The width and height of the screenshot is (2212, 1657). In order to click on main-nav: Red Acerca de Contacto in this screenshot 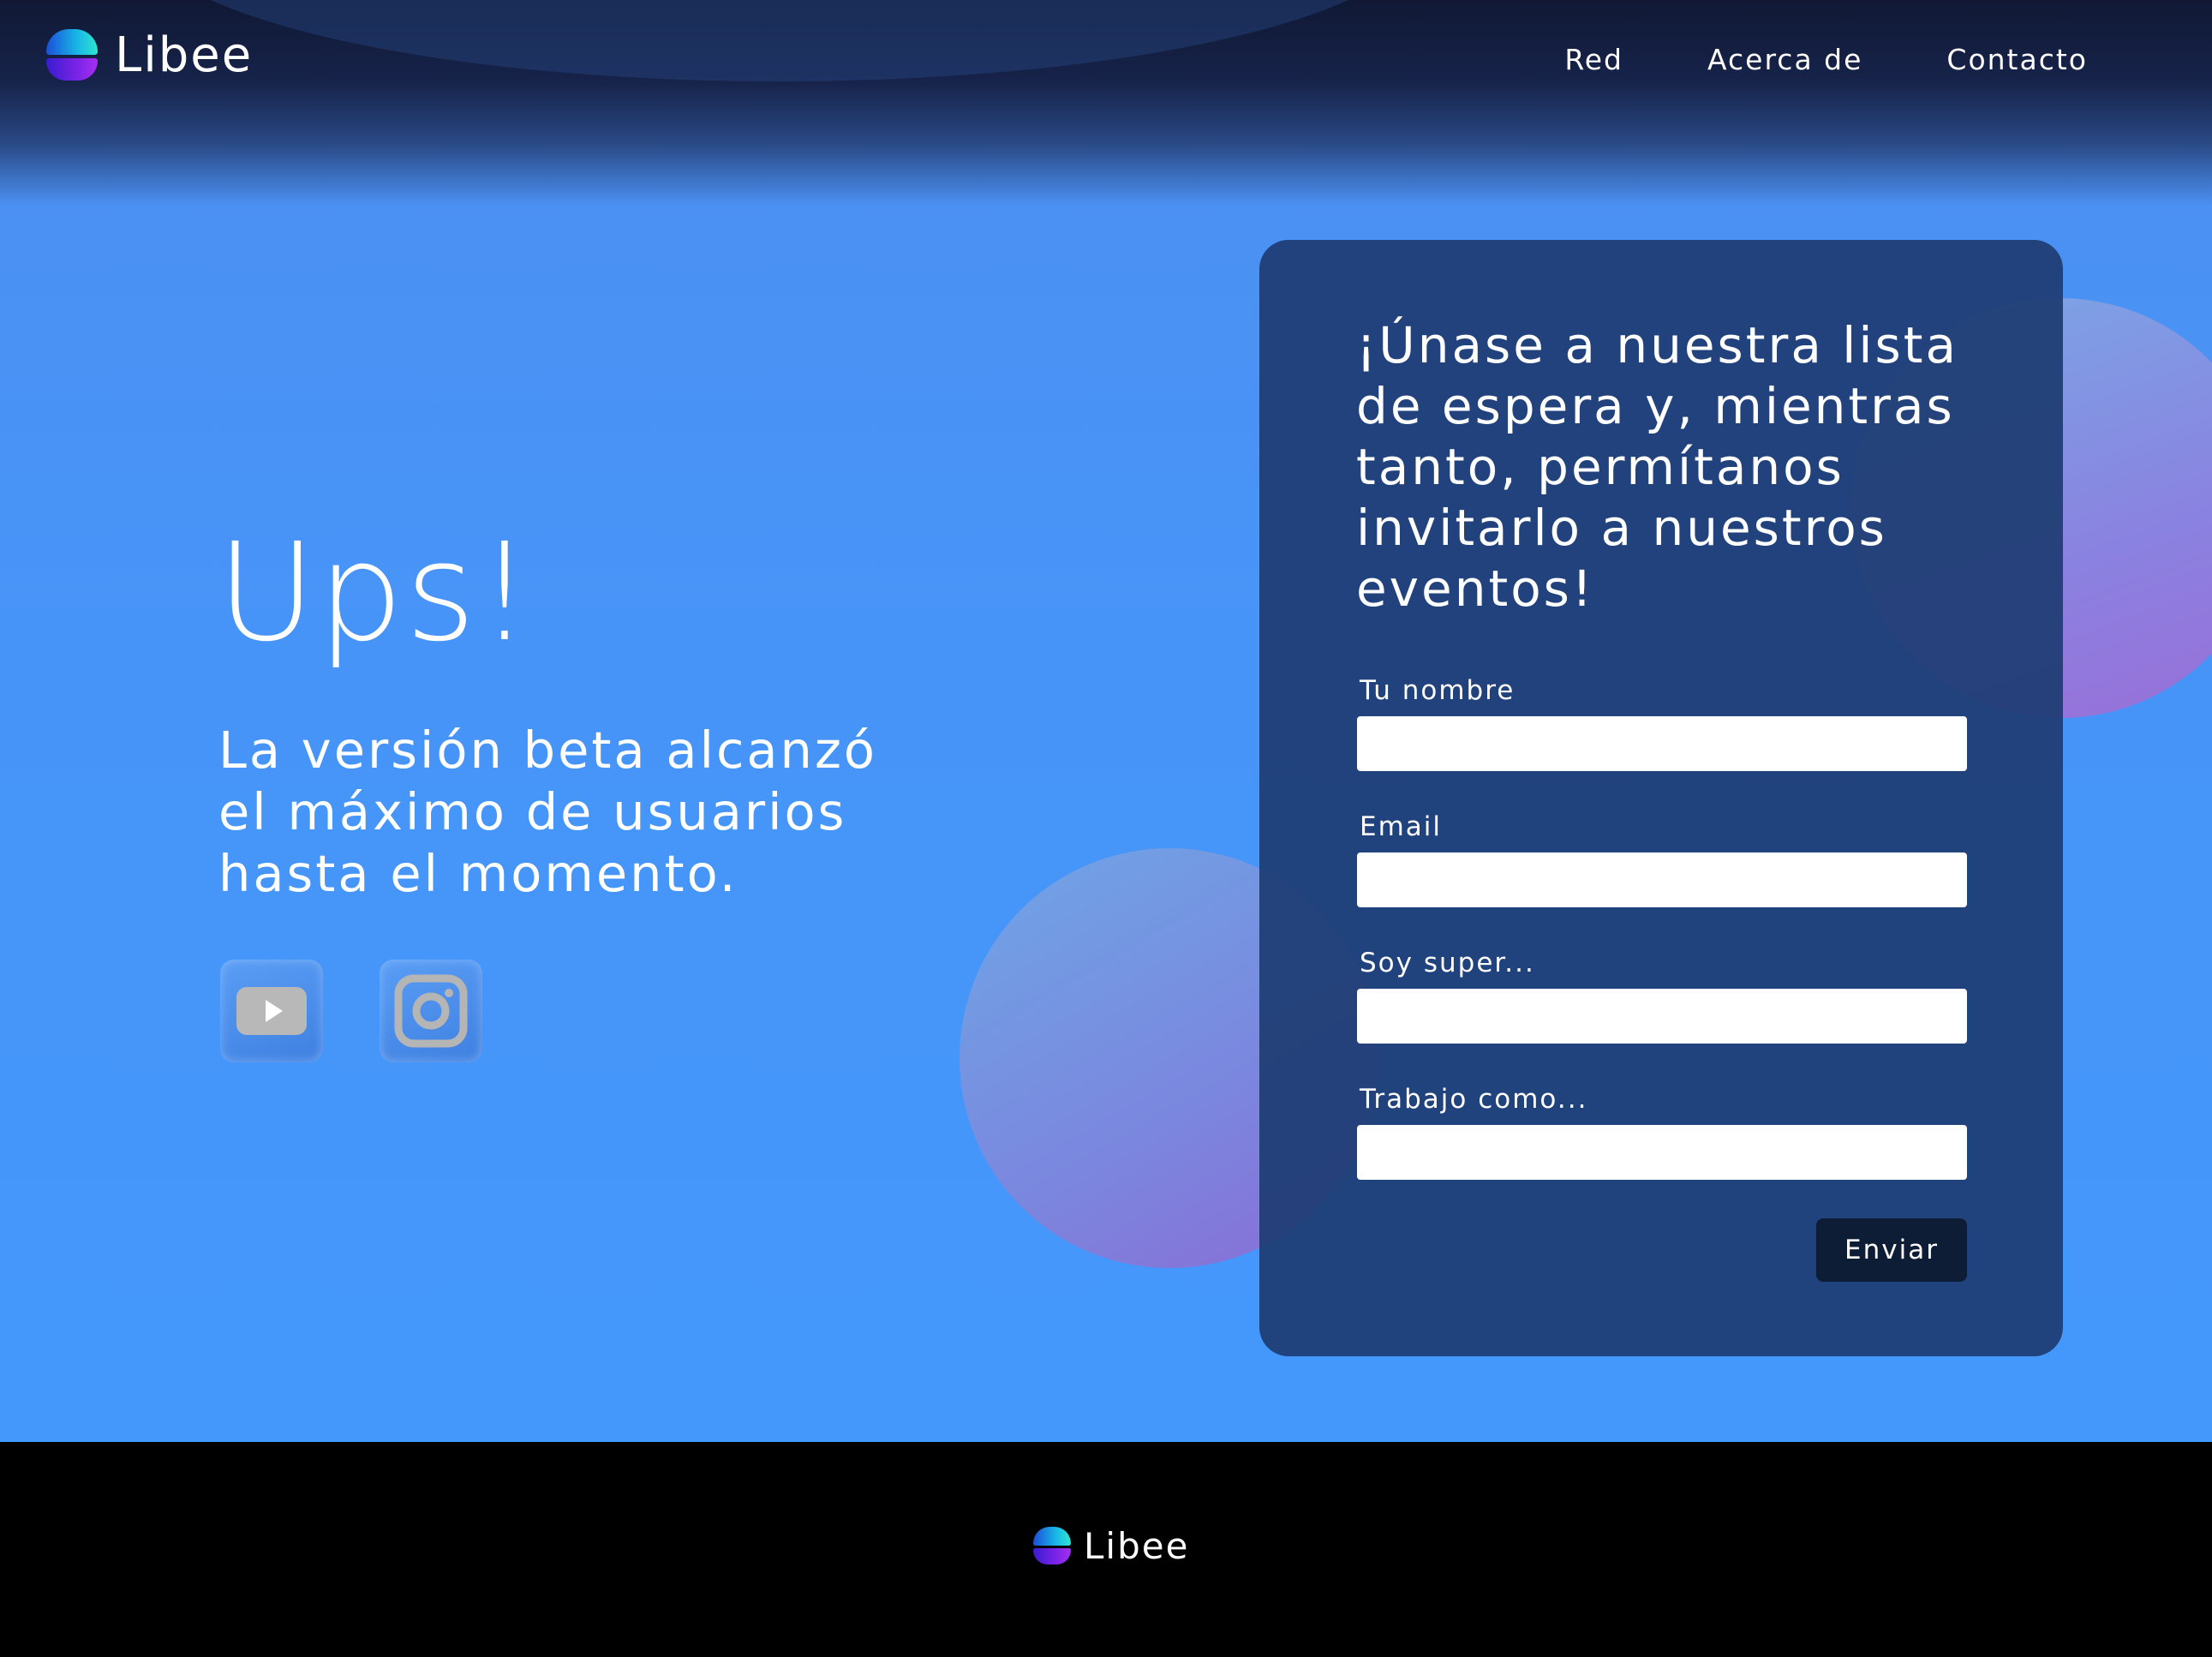, I will do `click(1784, 59)`.